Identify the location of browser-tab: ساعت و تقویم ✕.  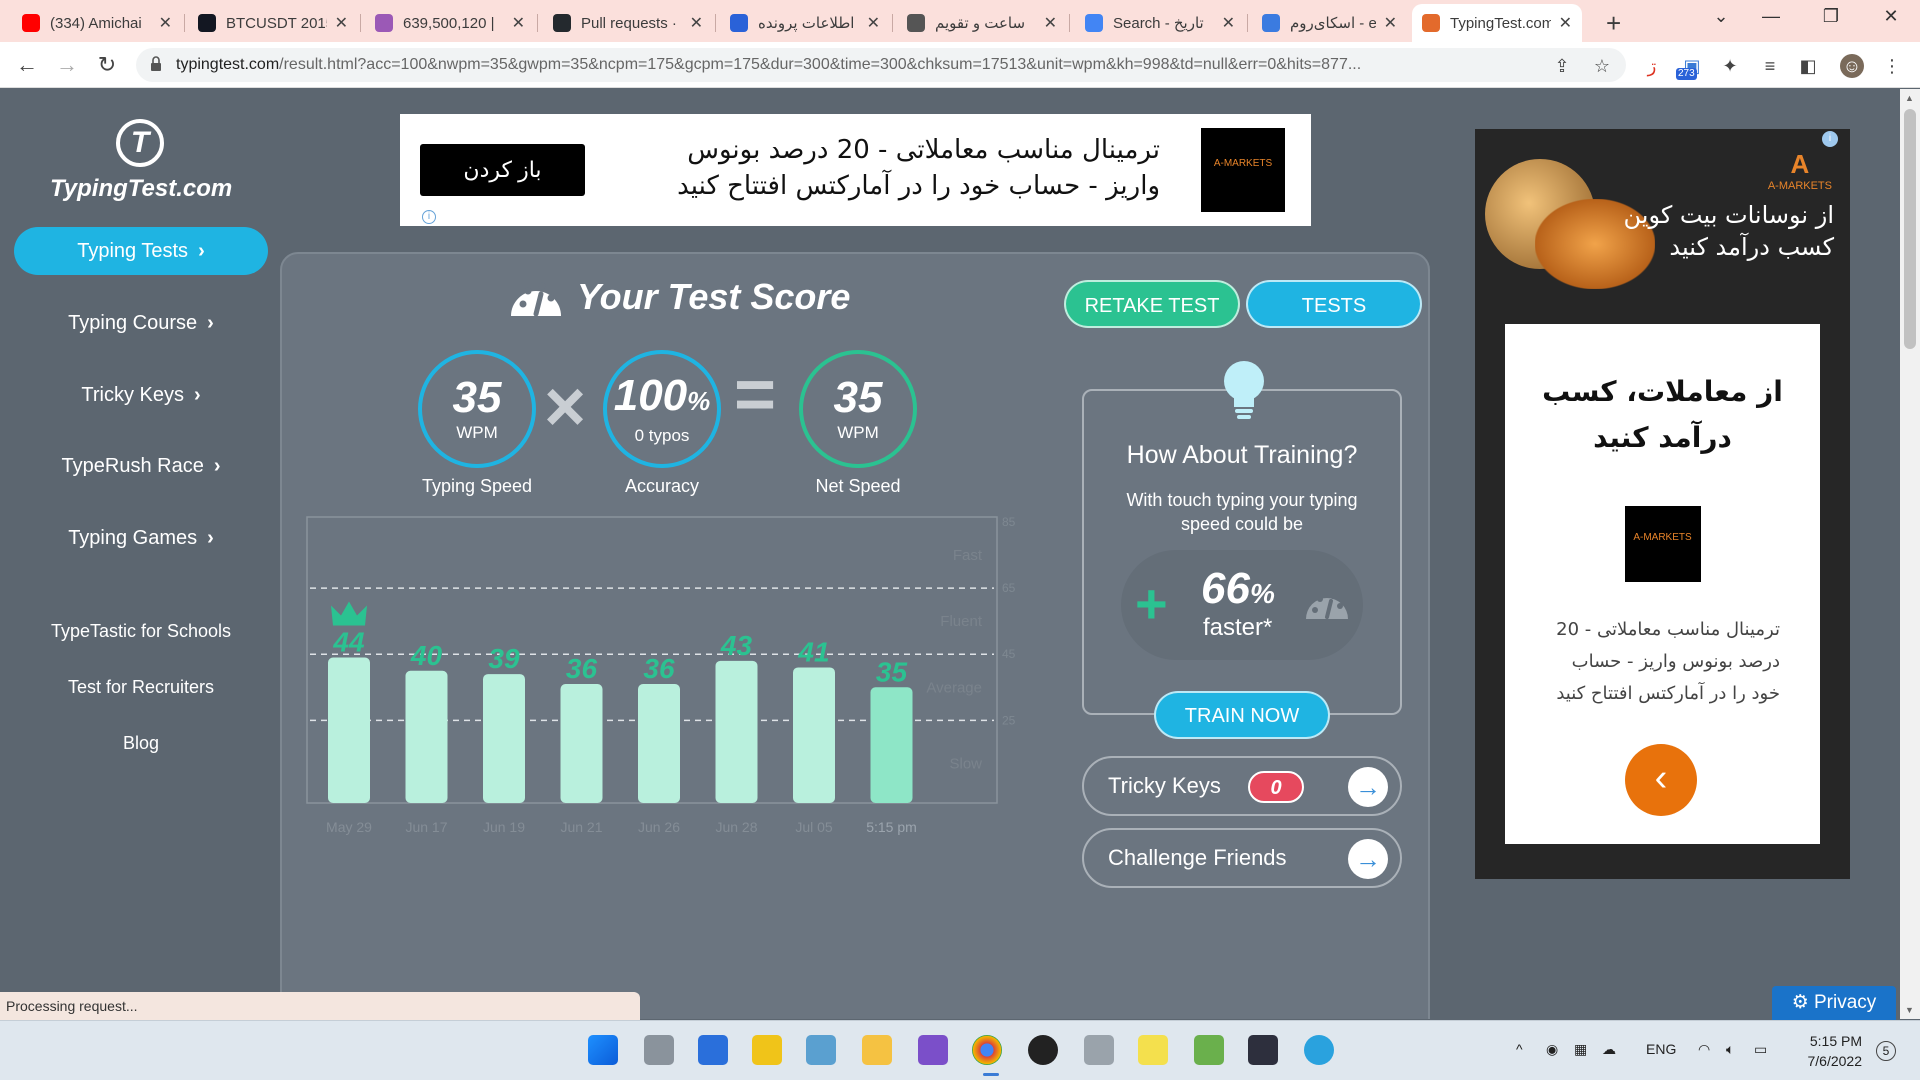
(982, 23).